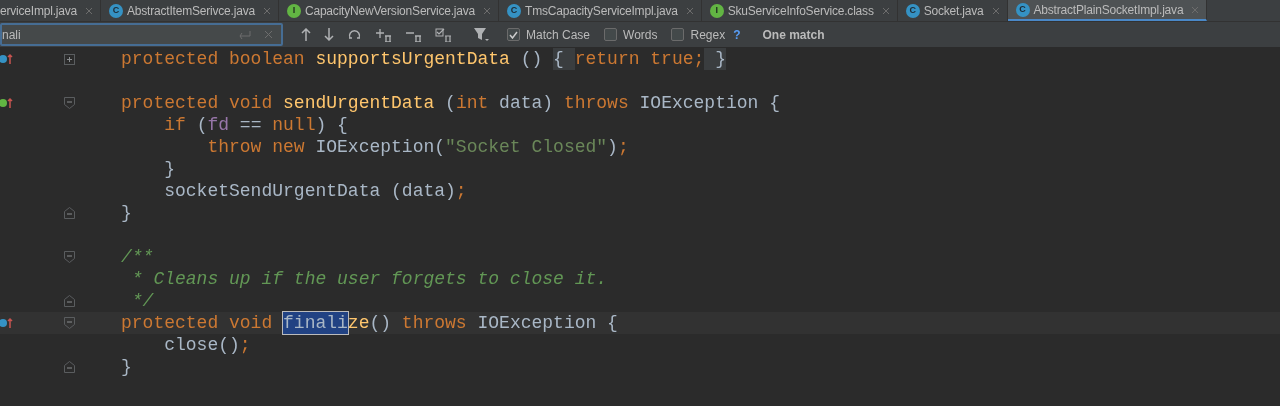 Image resolution: width=1280 pixels, height=406 pixels. What do you see at coordinates (39, 11) in the screenshot?
I see `tab-label: erviceImpl.java` at bounding box center [39, 11].